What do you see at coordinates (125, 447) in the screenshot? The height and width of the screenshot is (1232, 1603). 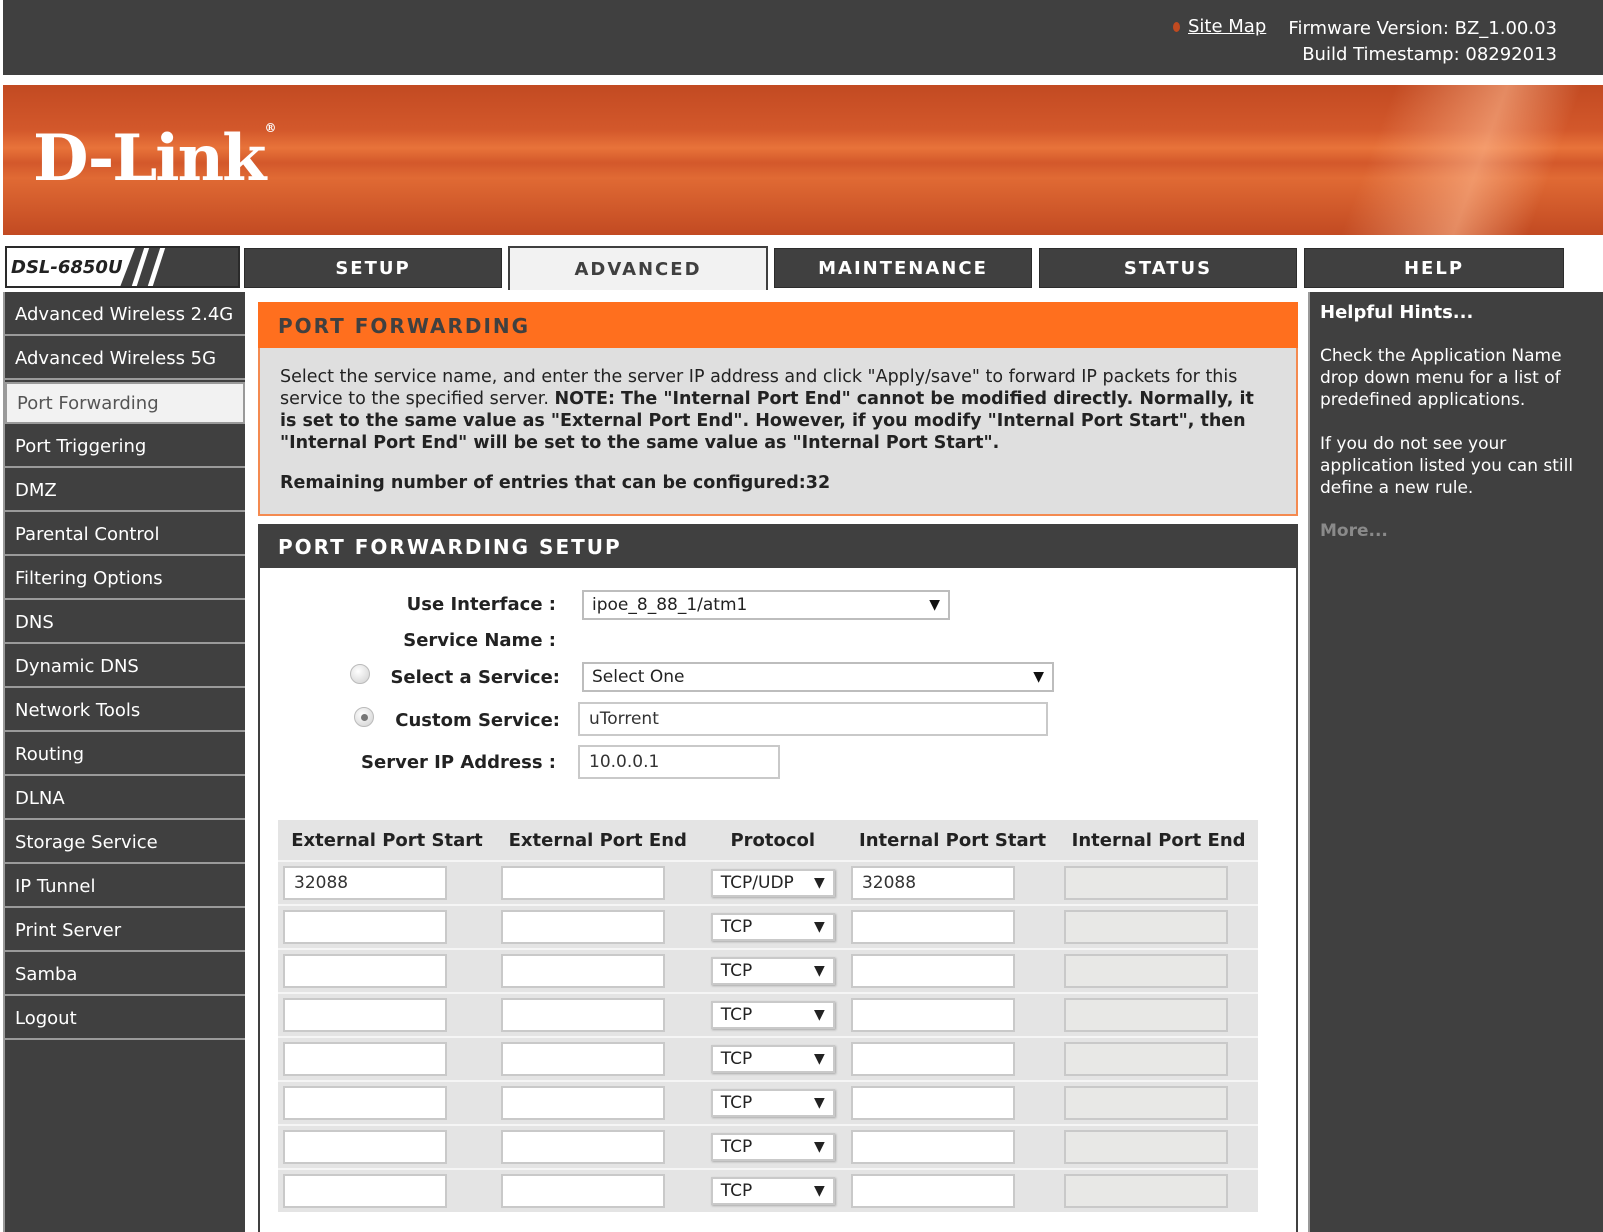 I see `sidebar-item-port-triggering: Port Triggering` at bounding box center [125, 447].